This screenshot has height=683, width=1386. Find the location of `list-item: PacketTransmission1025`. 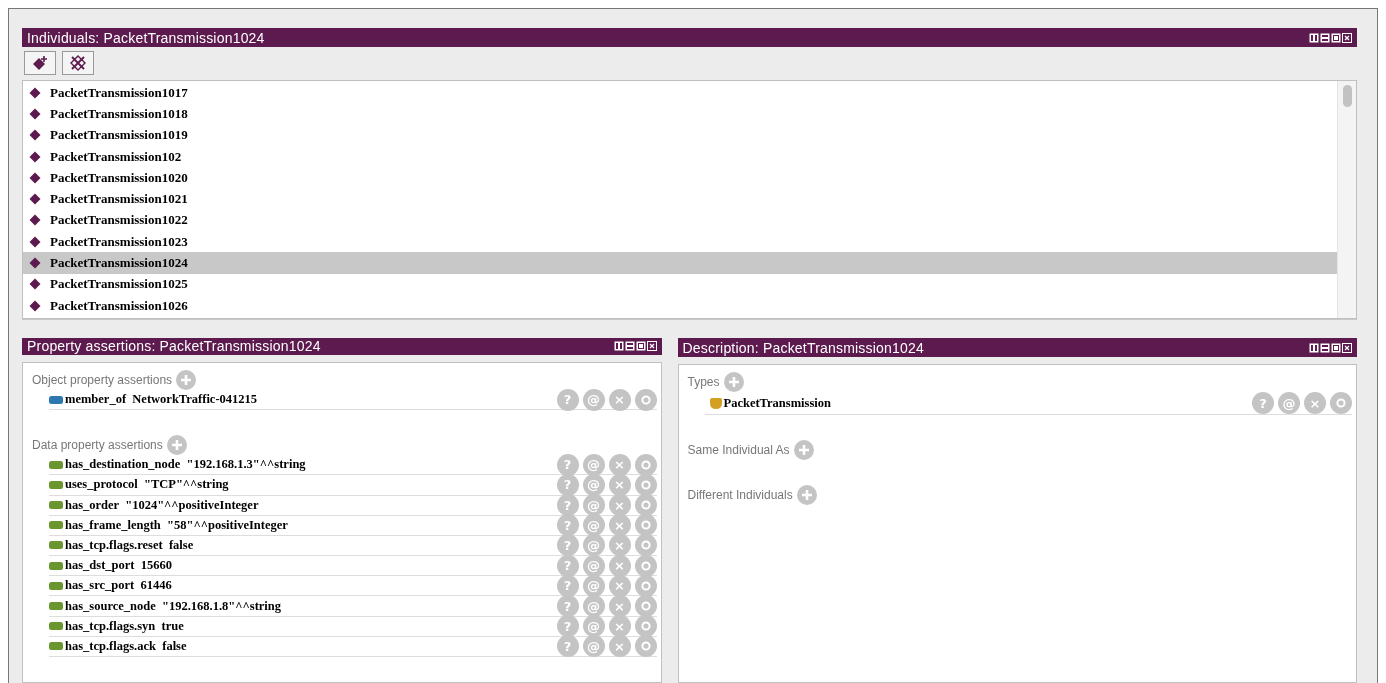

list-item: PacketTransmission1025 is located at coordinates (680, 284).